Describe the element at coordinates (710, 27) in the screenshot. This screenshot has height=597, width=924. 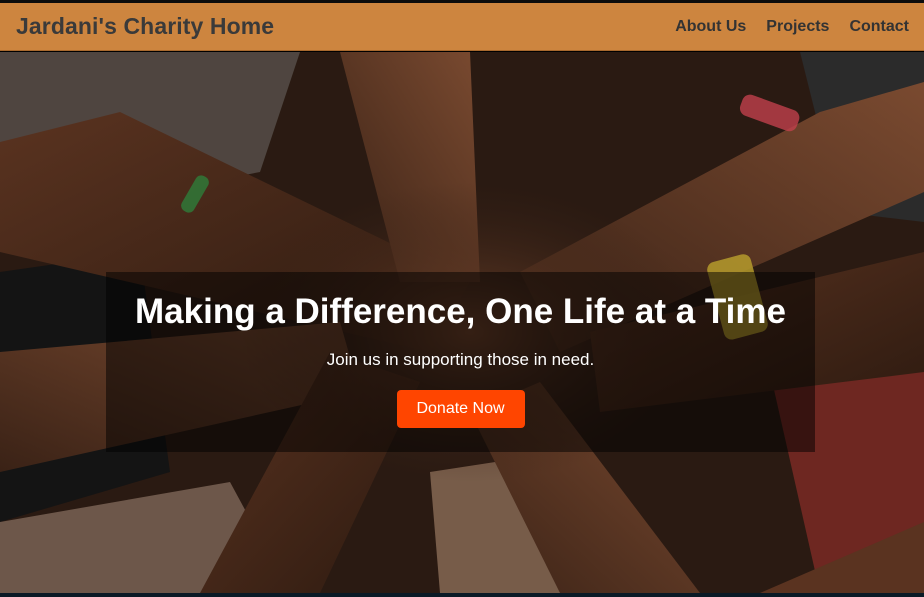
I see `nav-about-us: About Us` at that location.